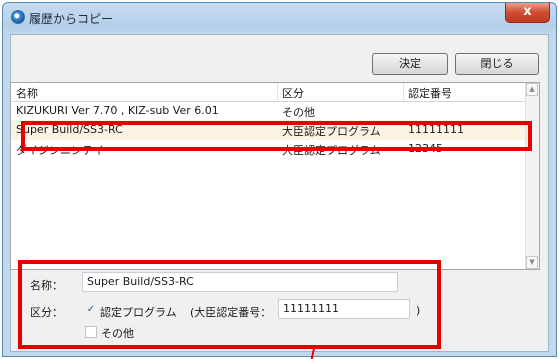  What do you see at coordinates (71, 19) in the screenshot?
I see `window-title: 履歴からコピー` at bounding box center [71, 19].